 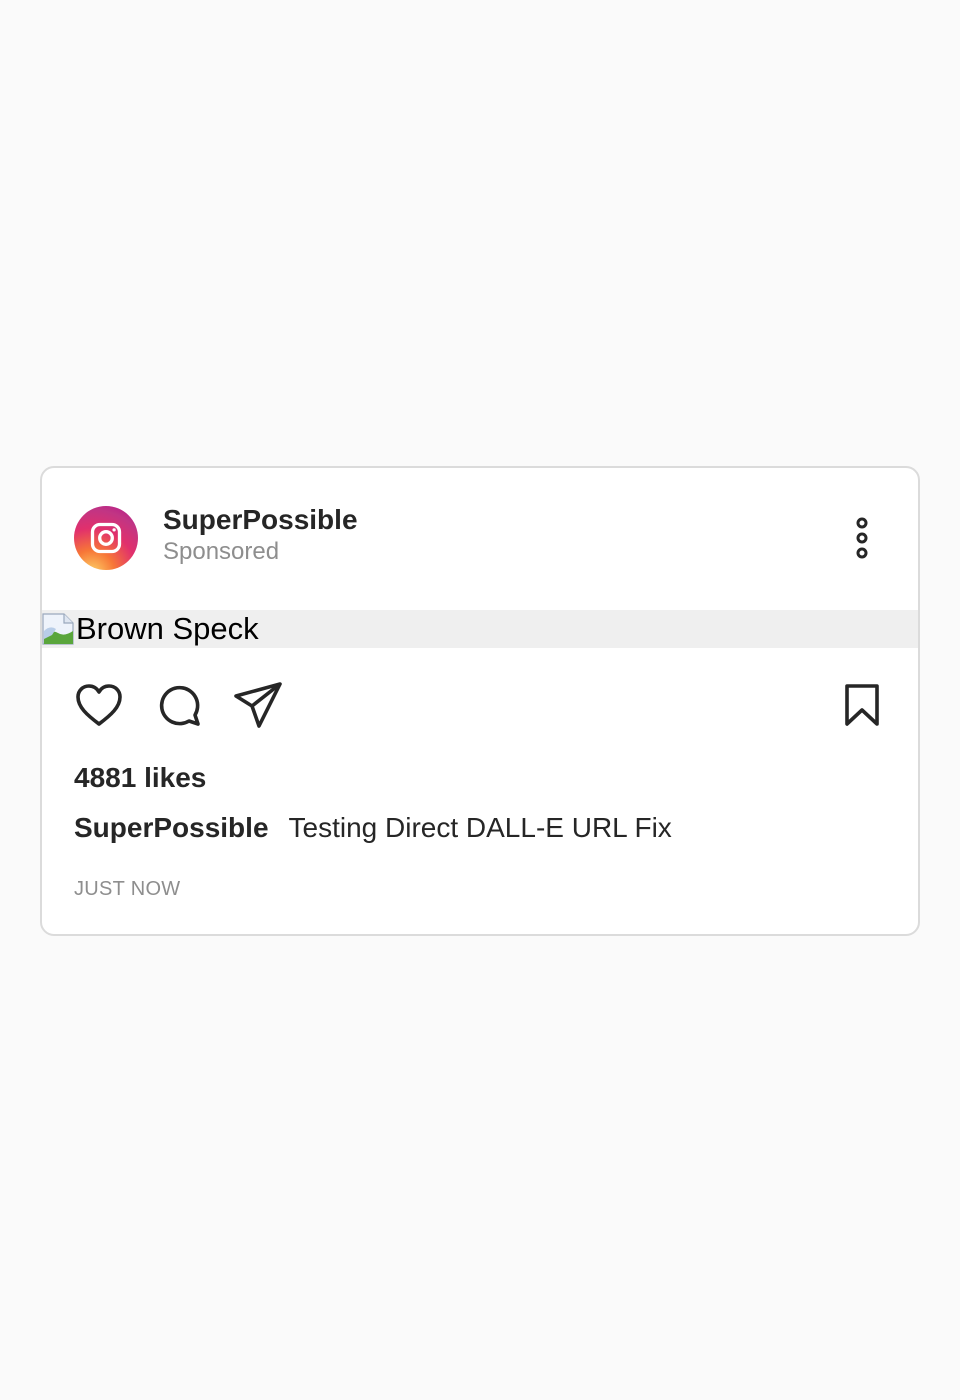 I want to click on comment-icon, so click(x=179, y=705).